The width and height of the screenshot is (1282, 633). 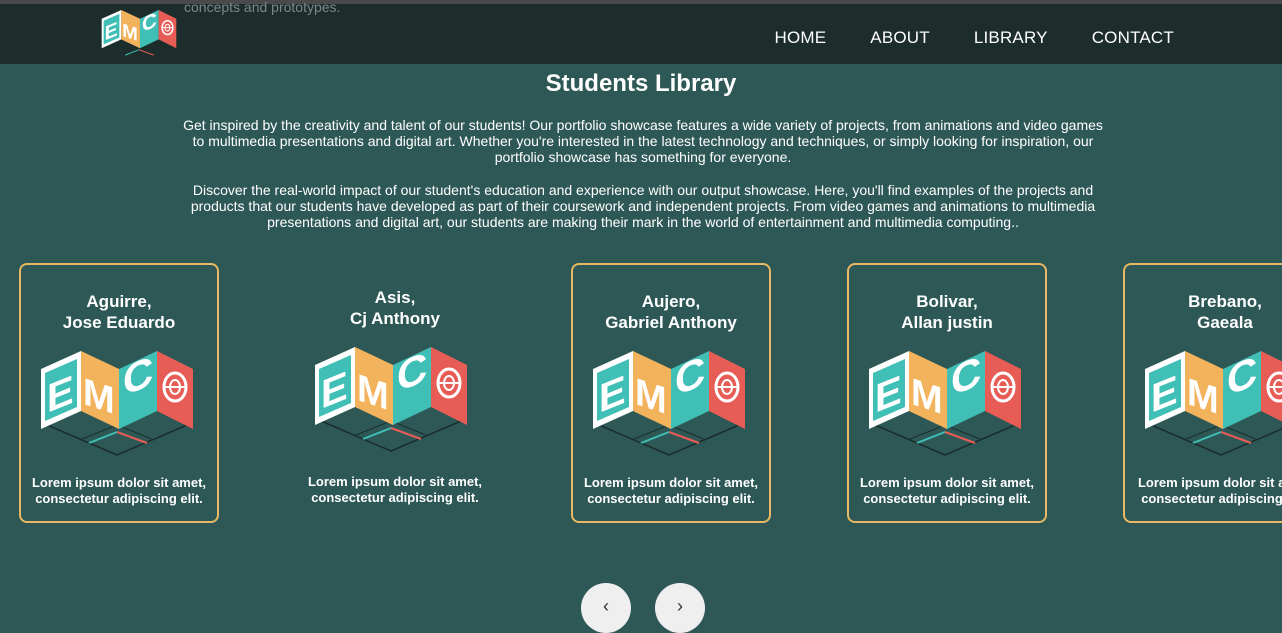 What do you see at coordinates (1011, 38) in the screenshot?
I see `nav-library: LIBRARY` at bounding box center [1011, 38].